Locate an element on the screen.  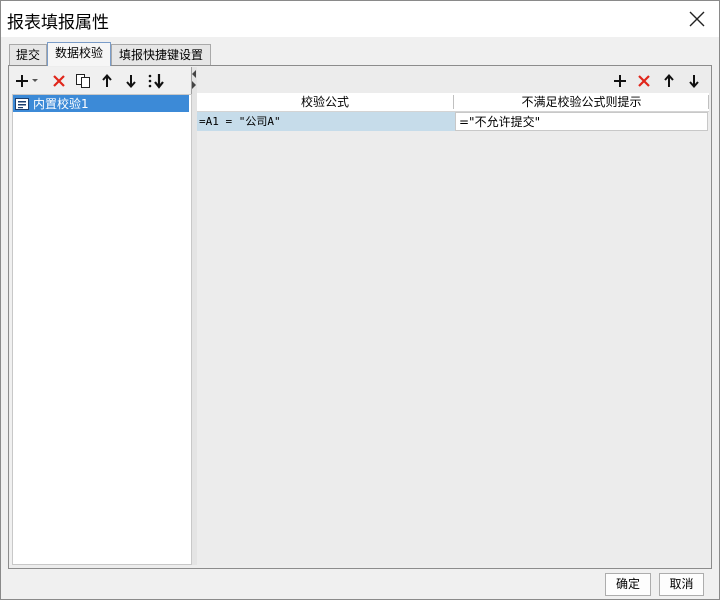
copy-icon is located at coordinates (83, 81).